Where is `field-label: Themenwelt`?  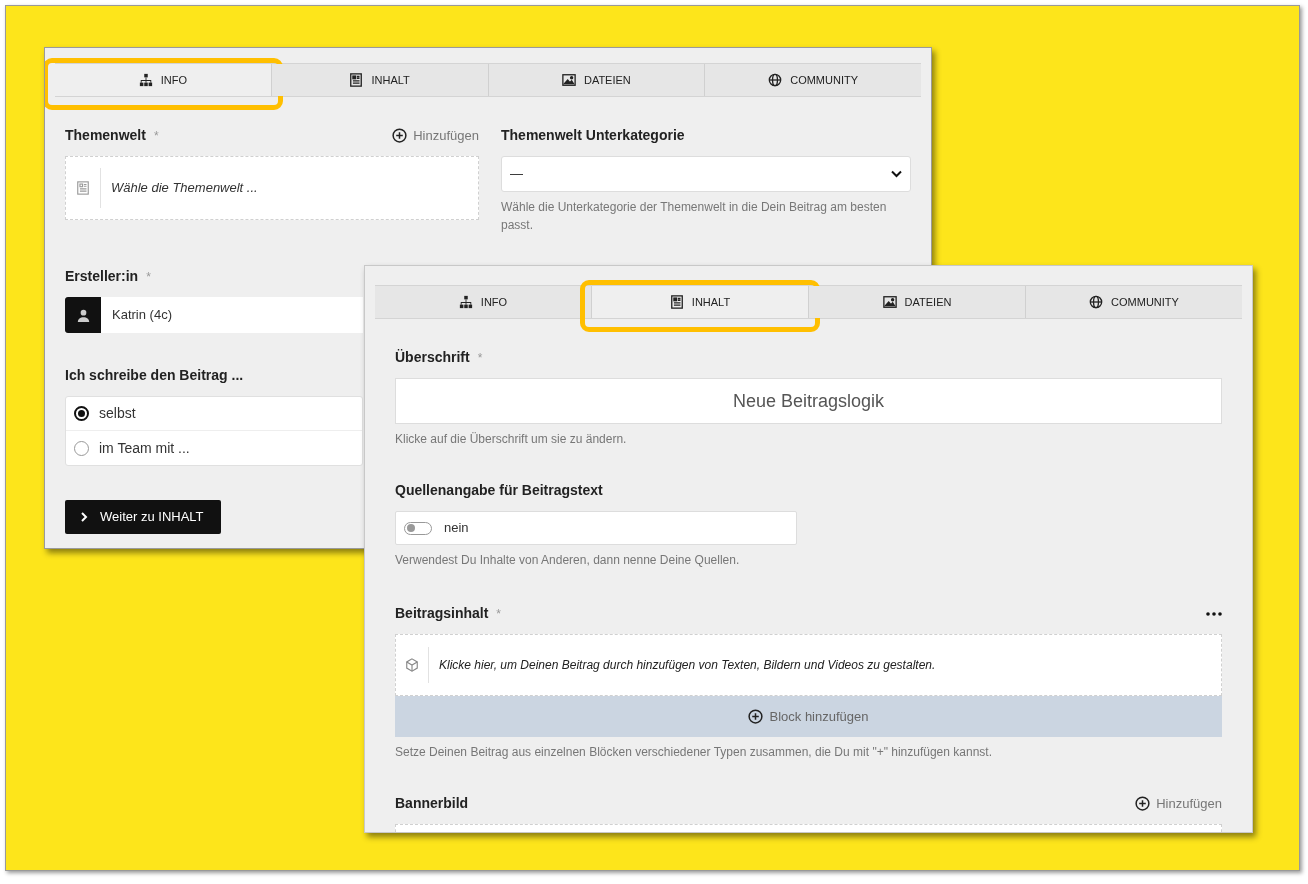
field-label: Themenwelt is located at coordinates (105, 135).